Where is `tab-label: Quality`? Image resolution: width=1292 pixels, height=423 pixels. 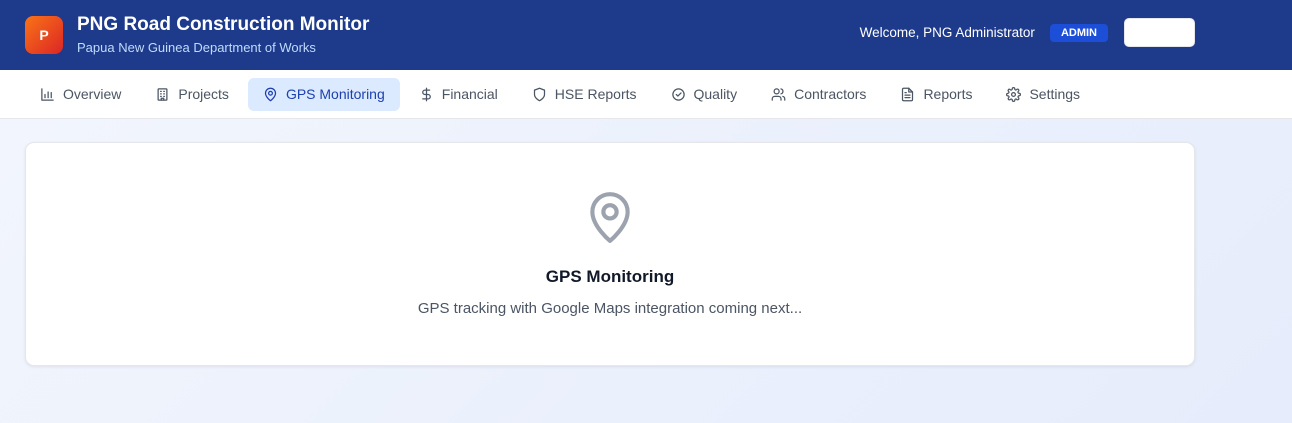
tab-label: Quality is located at coordinates (715, 94).